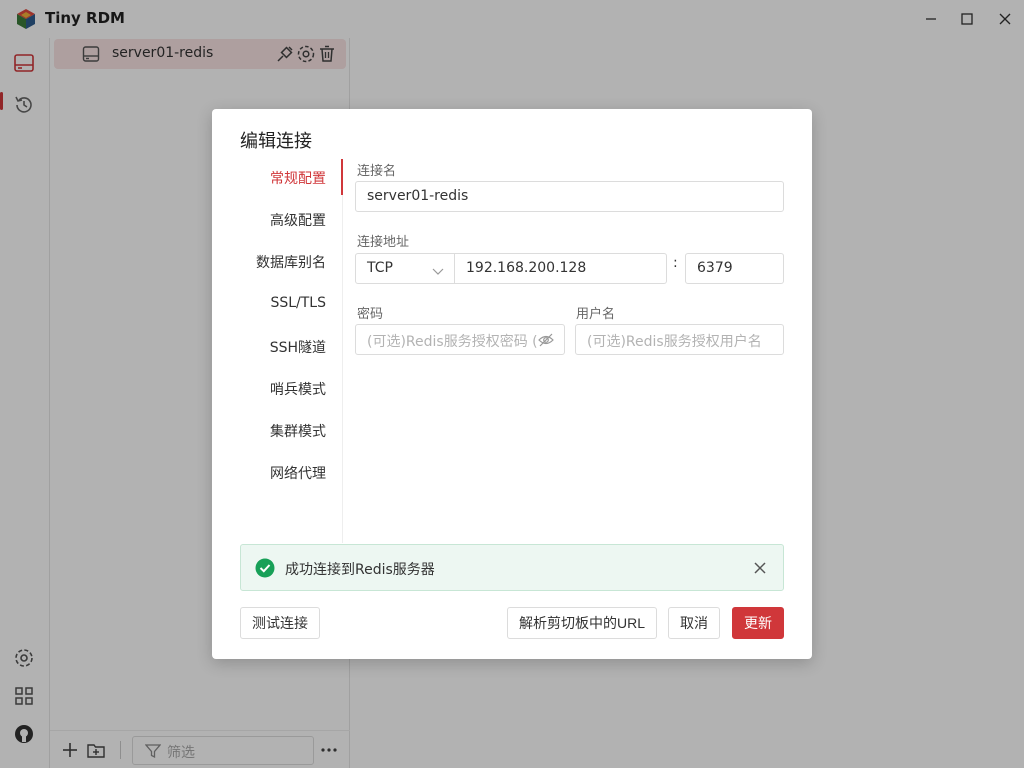 This screenshot has width=1024, height=768. I want to click on update-button: 更新, so click(758, 623).